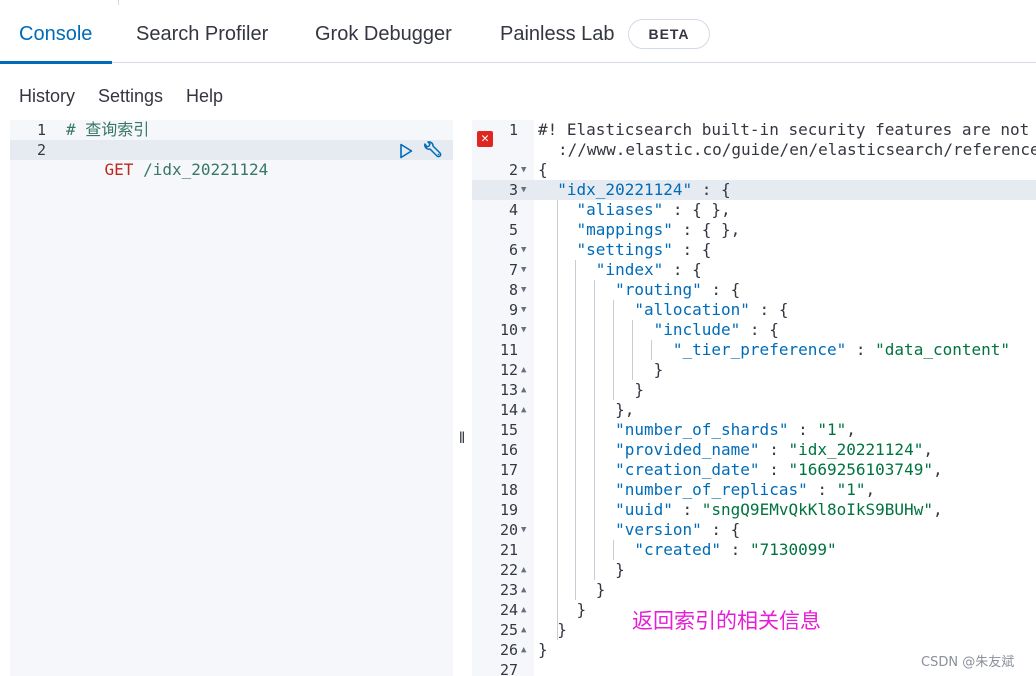  What do you see at coordinates (648, 269) in the screenshot?
I see `code-line: "index" : {` at bounding box center [648, 269].